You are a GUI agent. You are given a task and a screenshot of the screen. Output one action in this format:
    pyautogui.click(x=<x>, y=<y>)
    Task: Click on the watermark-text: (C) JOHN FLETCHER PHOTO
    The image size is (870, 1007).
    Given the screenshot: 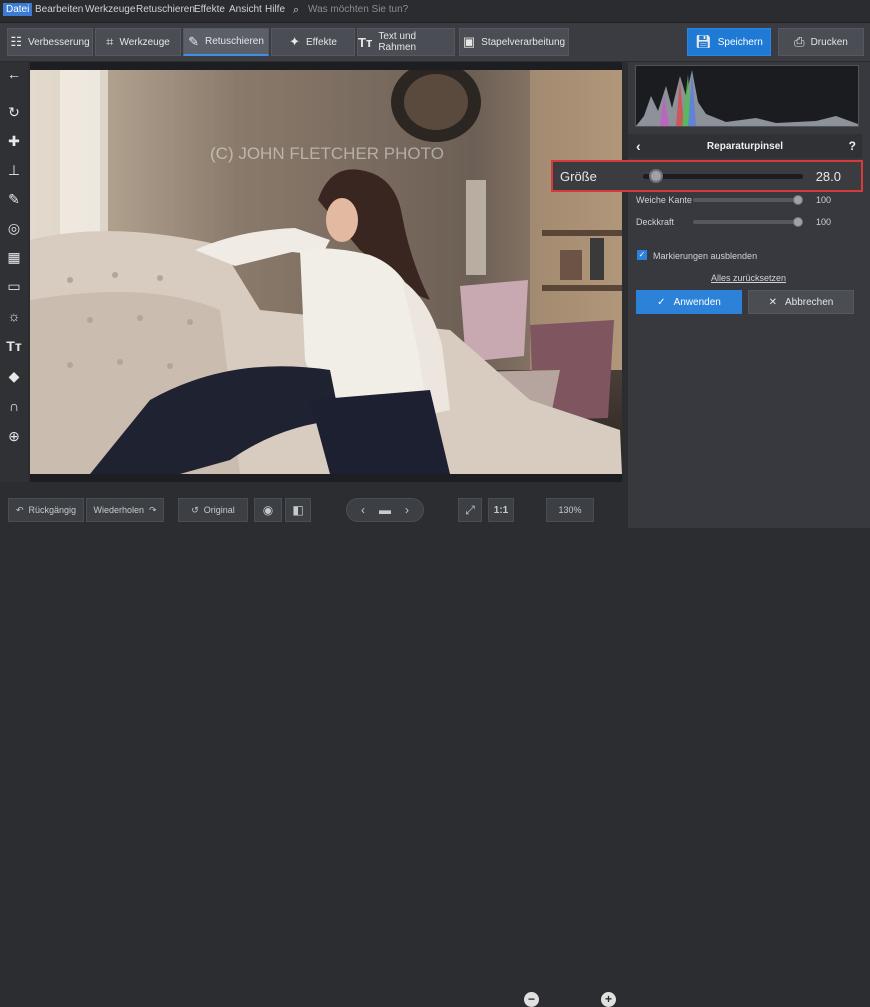 What is the action you would take?
    pyautogui.click(x=327, y=153)
    